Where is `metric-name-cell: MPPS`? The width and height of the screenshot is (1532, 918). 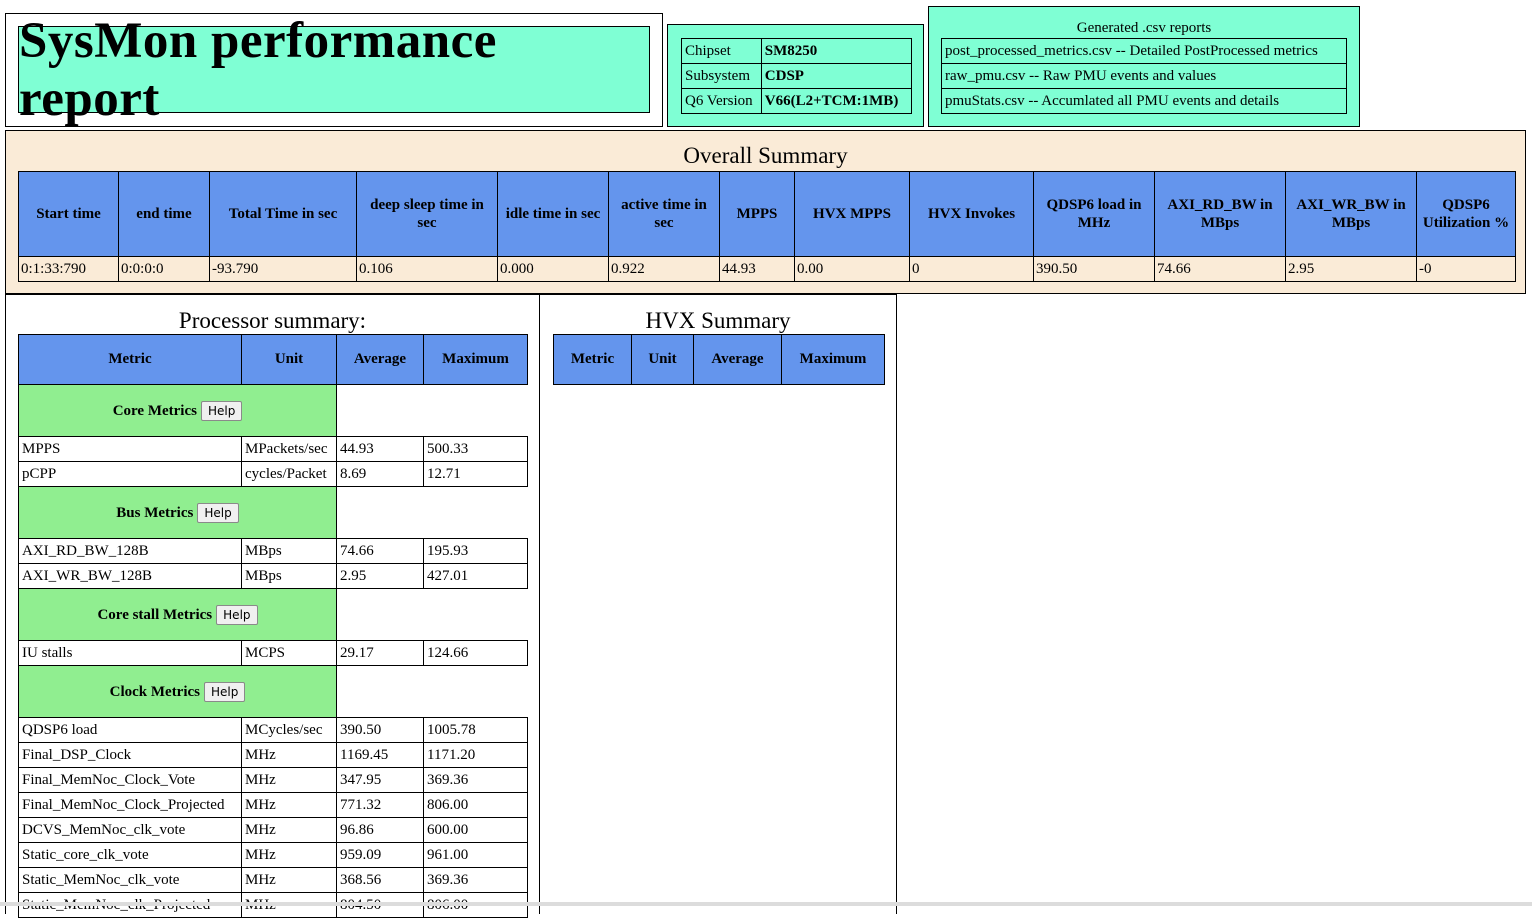 metric-name-cell: MPPS is located at coordinates (130, 449).